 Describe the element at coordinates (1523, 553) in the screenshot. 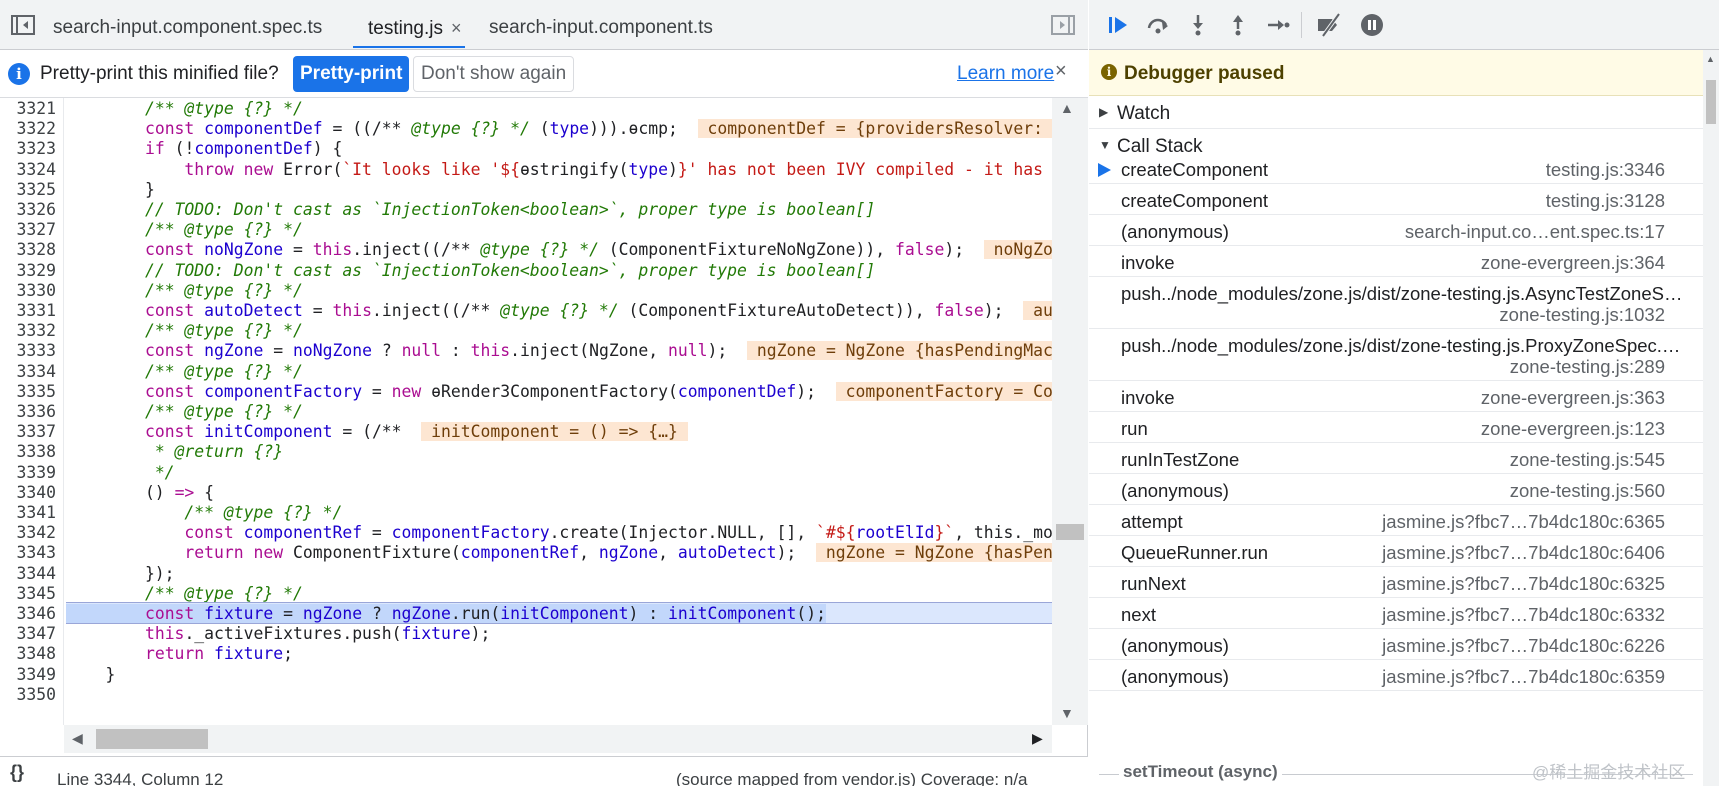

I see `frame-location-link: jasmine.js?fbc7…7b4dc180c:6406` at that location.